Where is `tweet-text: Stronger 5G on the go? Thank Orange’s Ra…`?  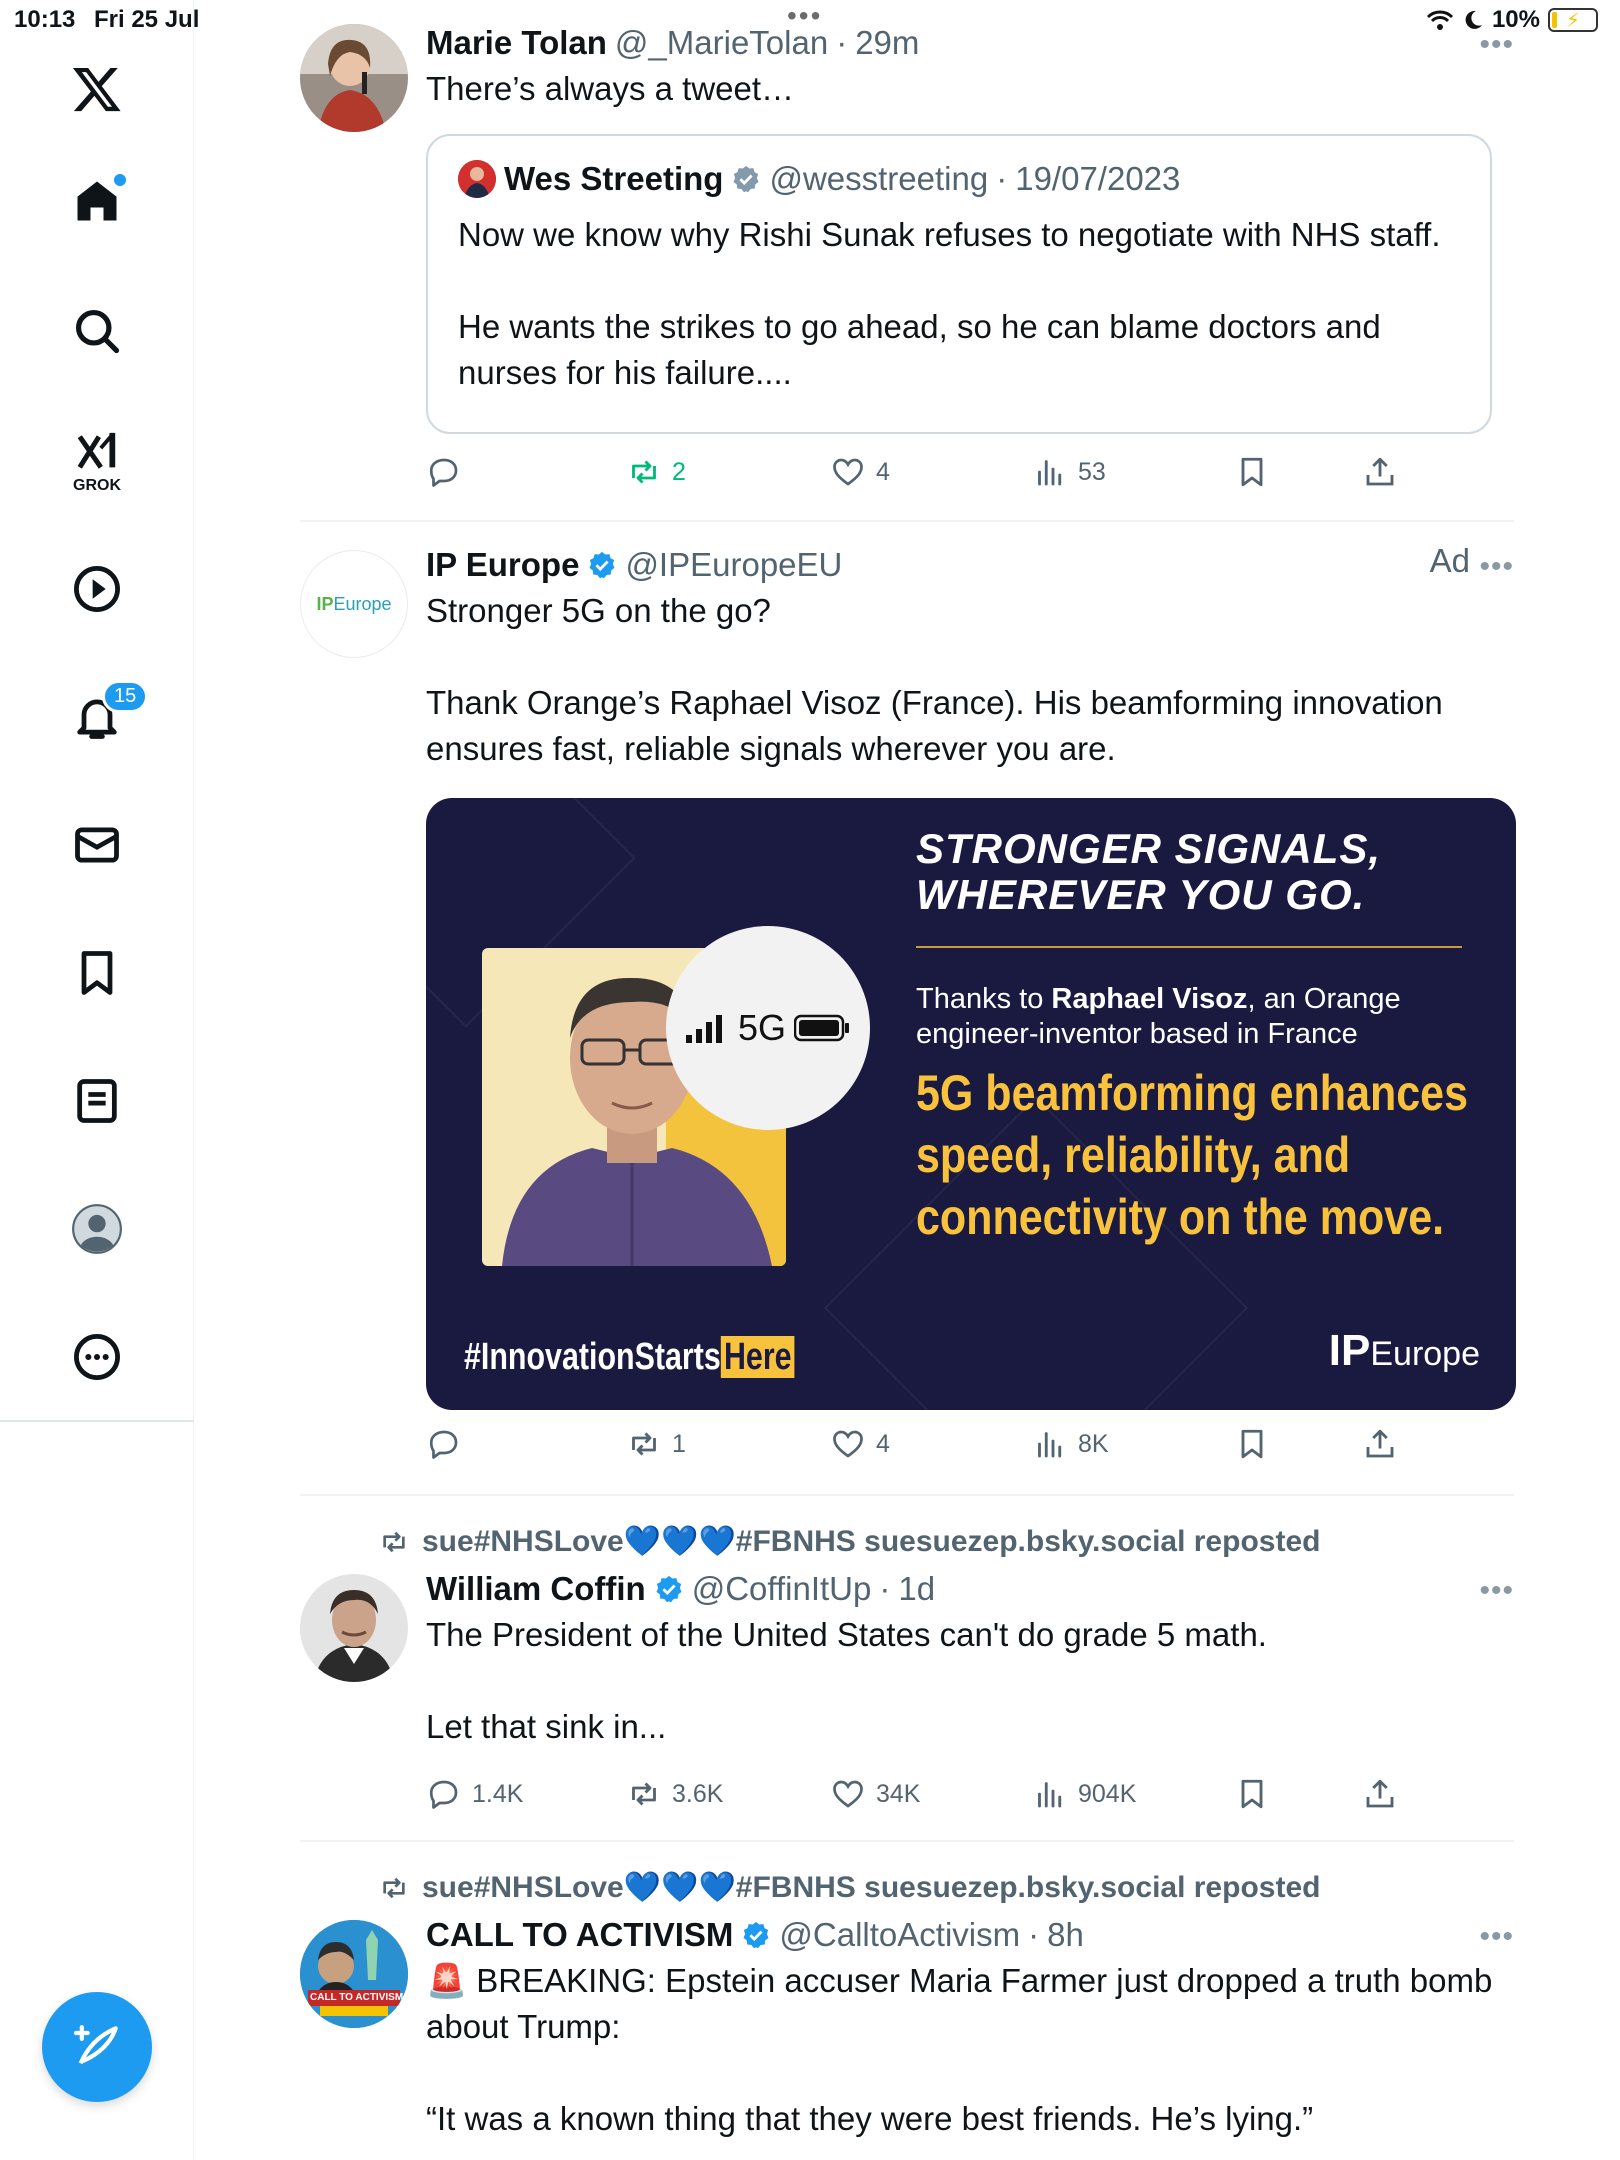
tweet-text: Stronger 5G on the go? Thank Orange’s Ra… is located at coordinates (934, 679).